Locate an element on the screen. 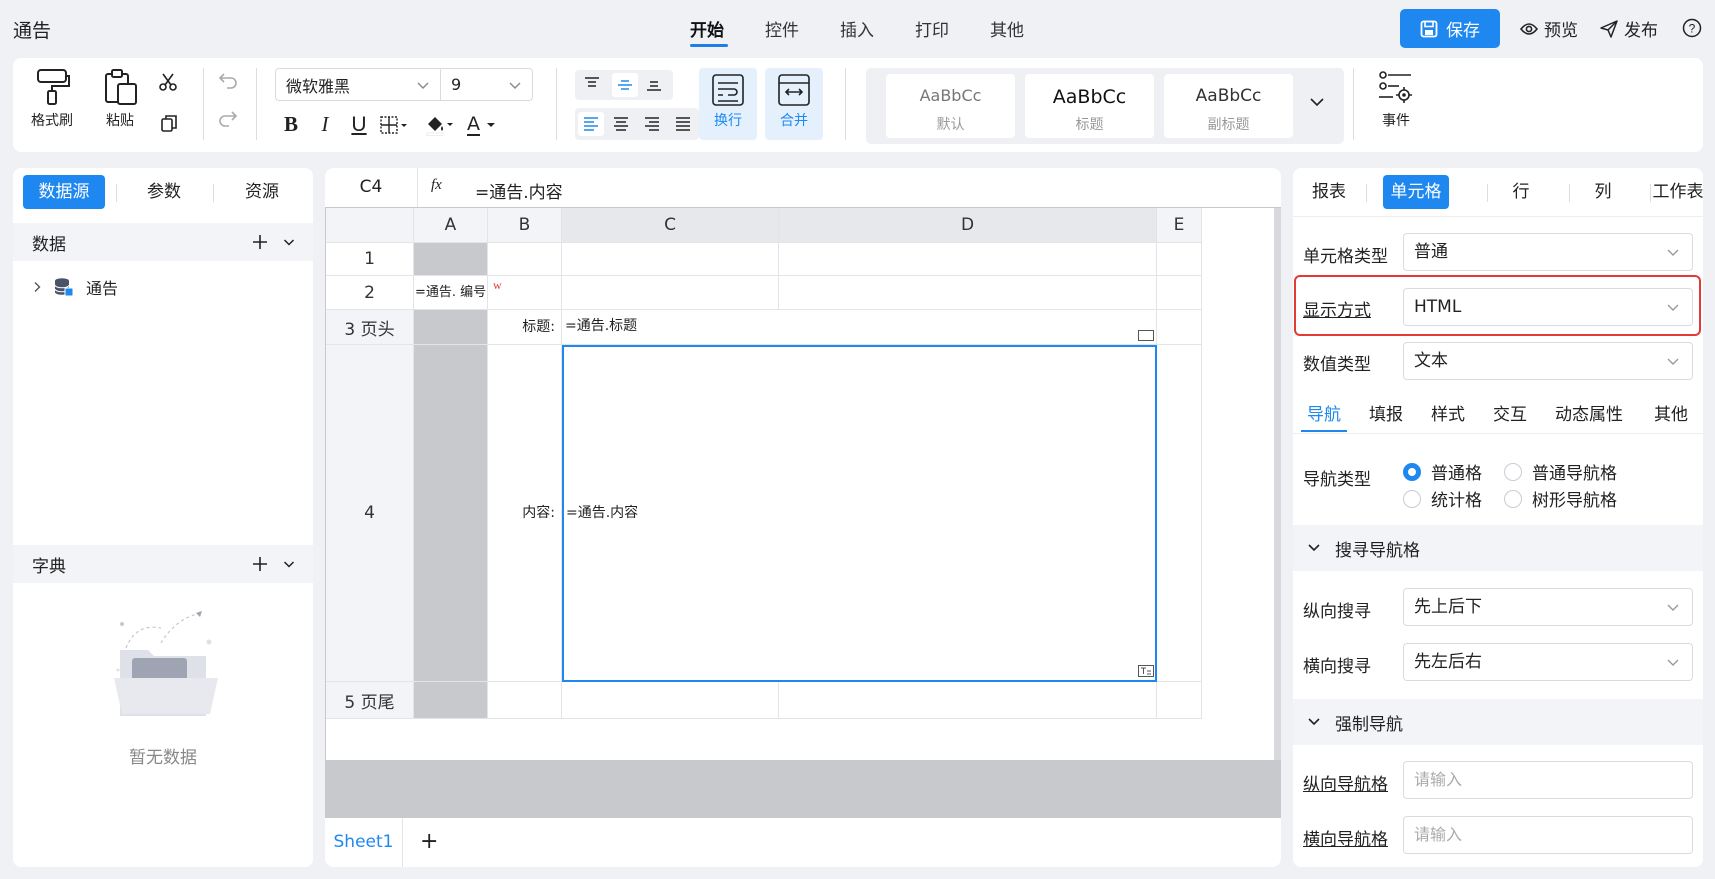 The image size is (1715, 879). redo-icon is located at coordinates (228, 118).